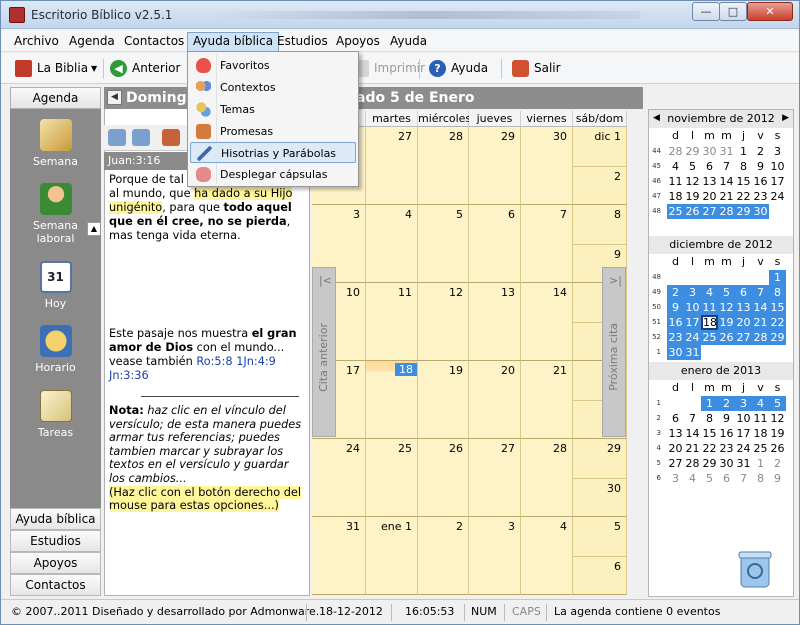 The image size is (800, 625). Describe the element at coordinates (692, 181) in the screenshot. I see `mini-day: 12` at that location.